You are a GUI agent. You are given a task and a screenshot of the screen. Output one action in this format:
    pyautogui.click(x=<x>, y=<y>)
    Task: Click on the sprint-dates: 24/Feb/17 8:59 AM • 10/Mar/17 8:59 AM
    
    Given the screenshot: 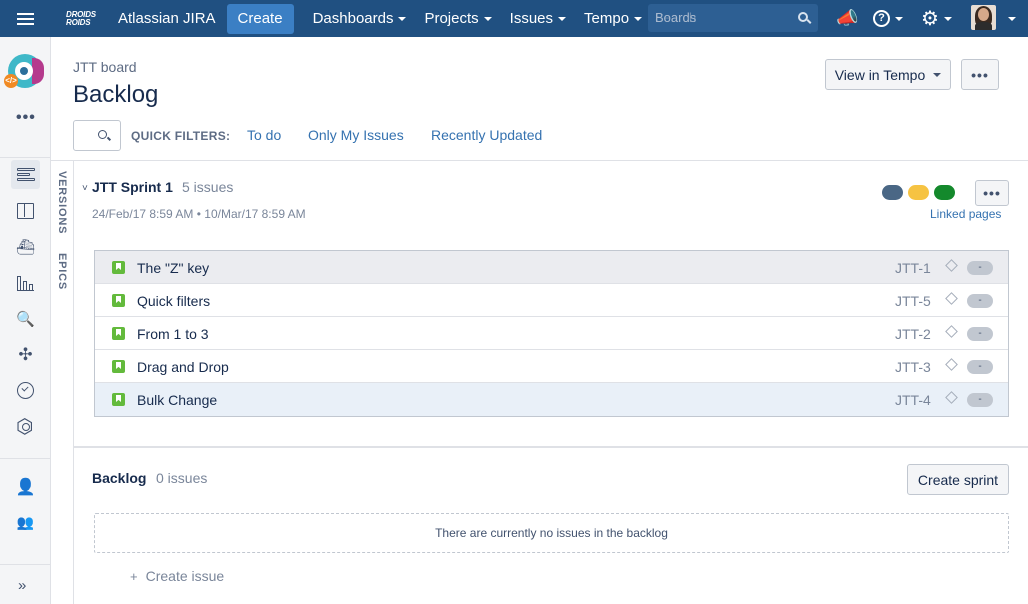 What is the action you would take?
    pyautogui.click(x=199, y=214)
    